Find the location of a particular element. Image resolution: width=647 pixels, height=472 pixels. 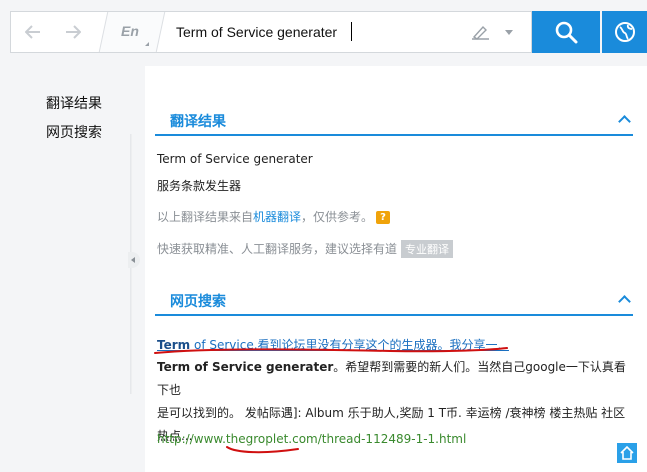

sidebar-item-web-search: 网页搜索 is located at coordinates (74, 132).